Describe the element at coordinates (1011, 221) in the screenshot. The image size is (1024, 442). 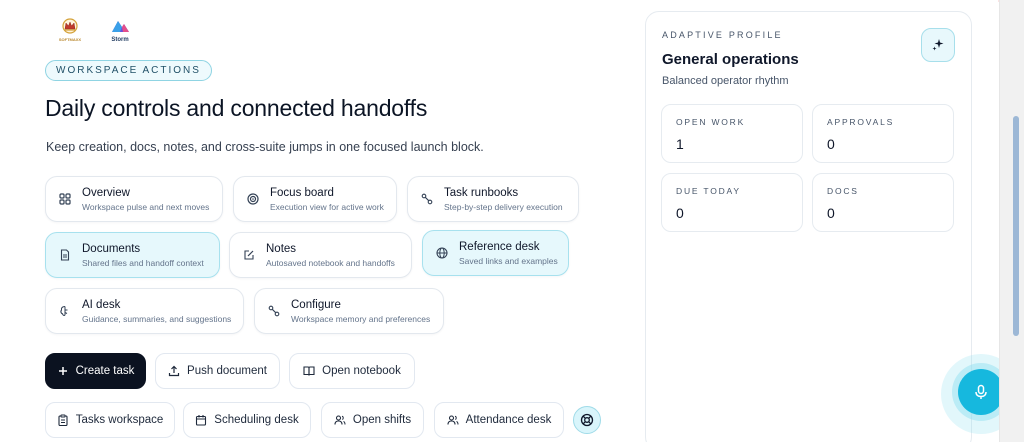
I see `scrollbar` at that location.